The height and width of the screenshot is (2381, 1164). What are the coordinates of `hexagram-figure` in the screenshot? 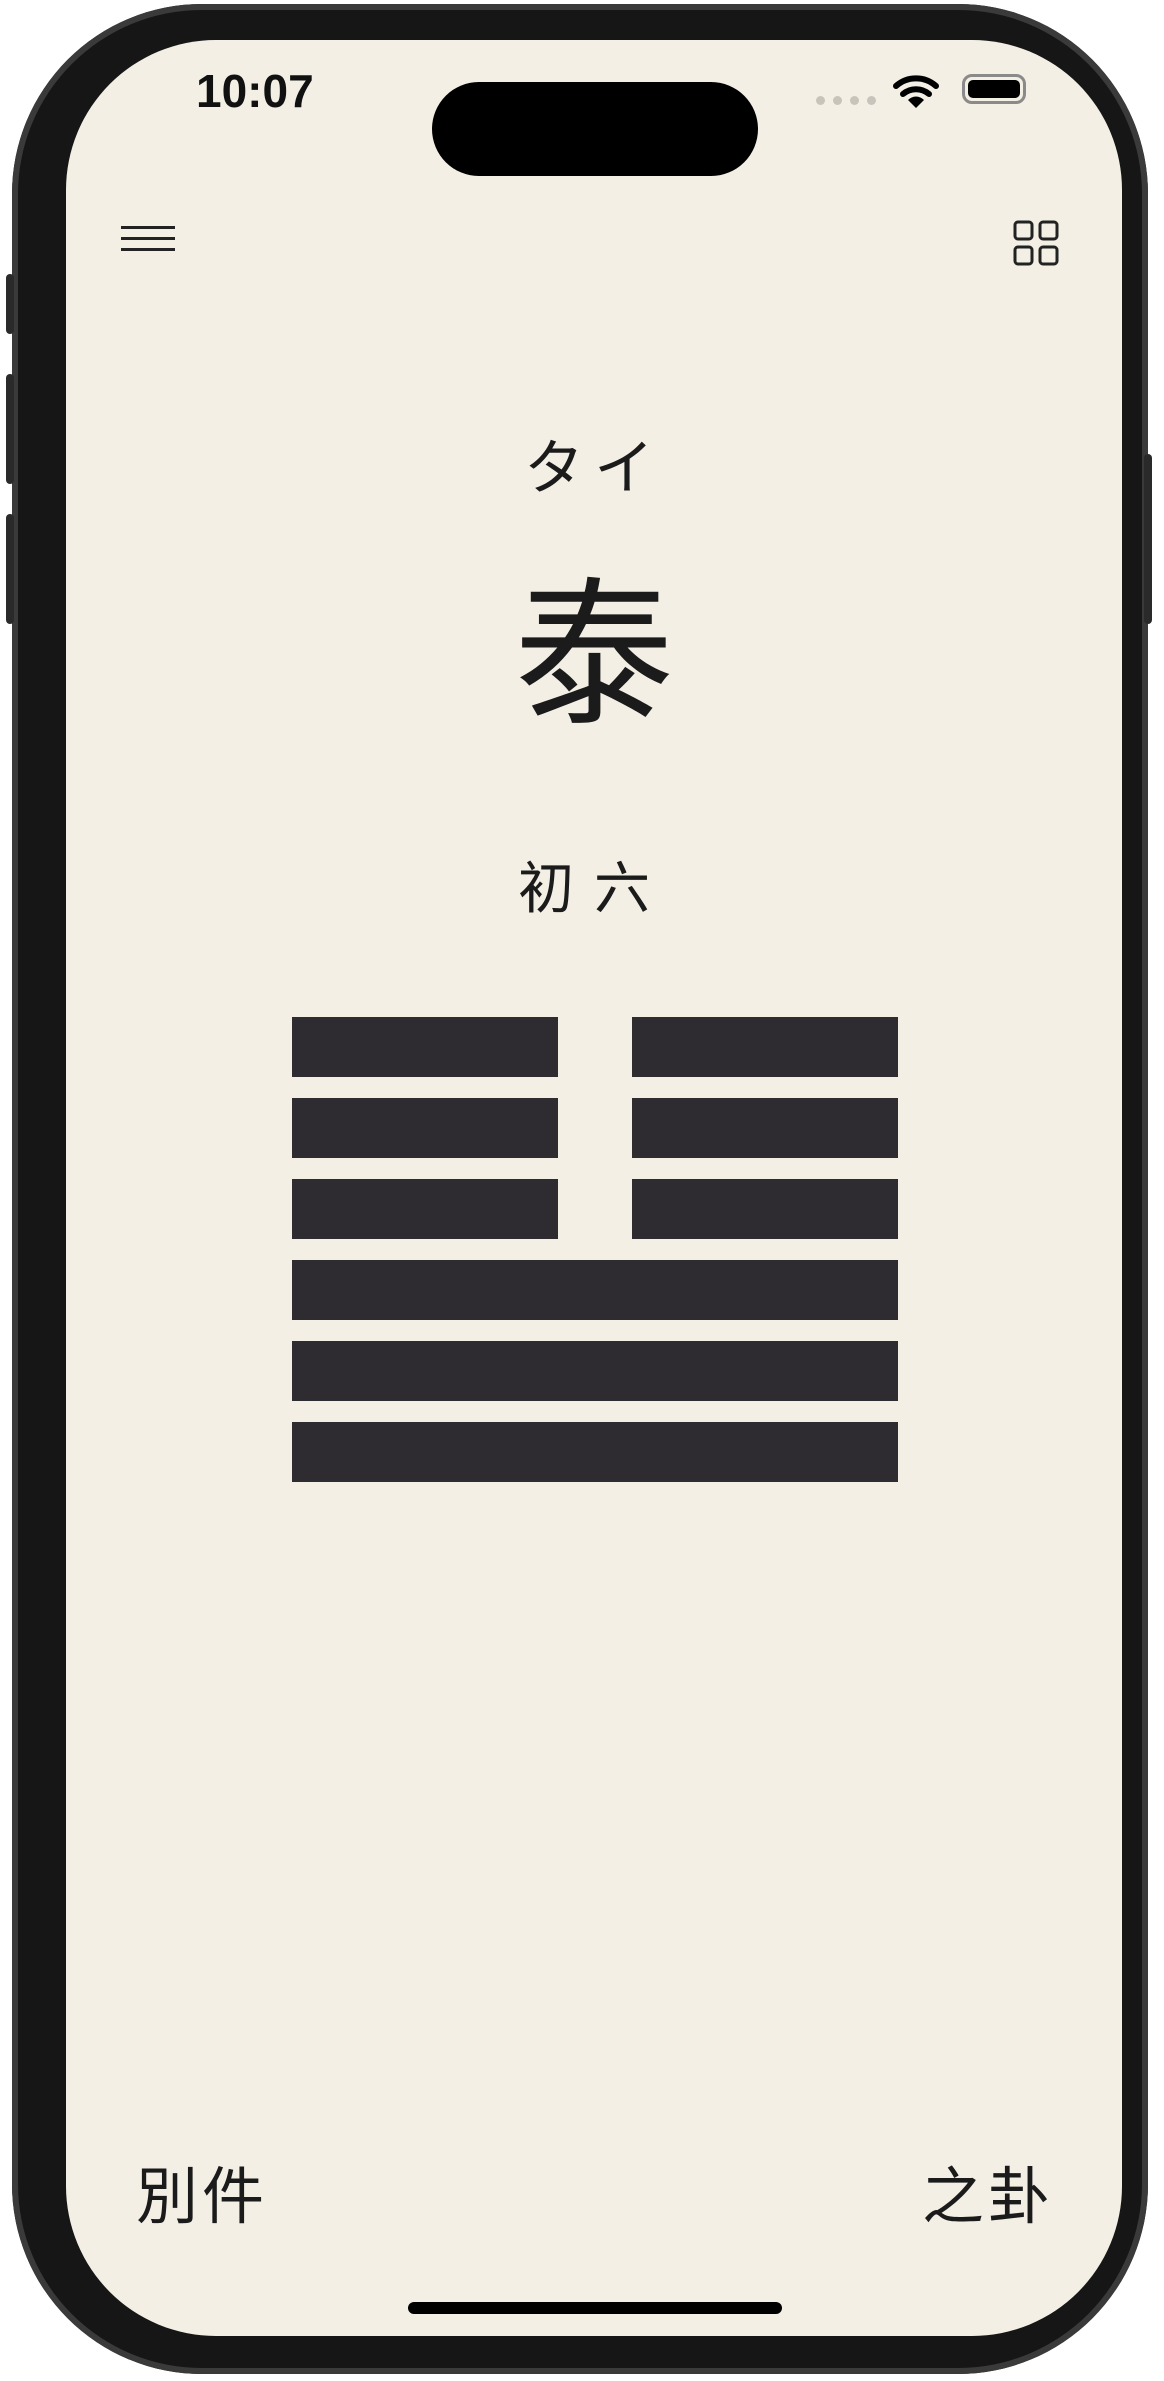 It's located at (595, 1260).